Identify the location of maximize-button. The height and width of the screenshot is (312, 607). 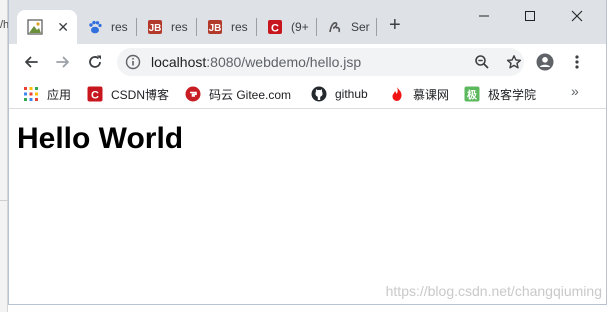
(530, 16).